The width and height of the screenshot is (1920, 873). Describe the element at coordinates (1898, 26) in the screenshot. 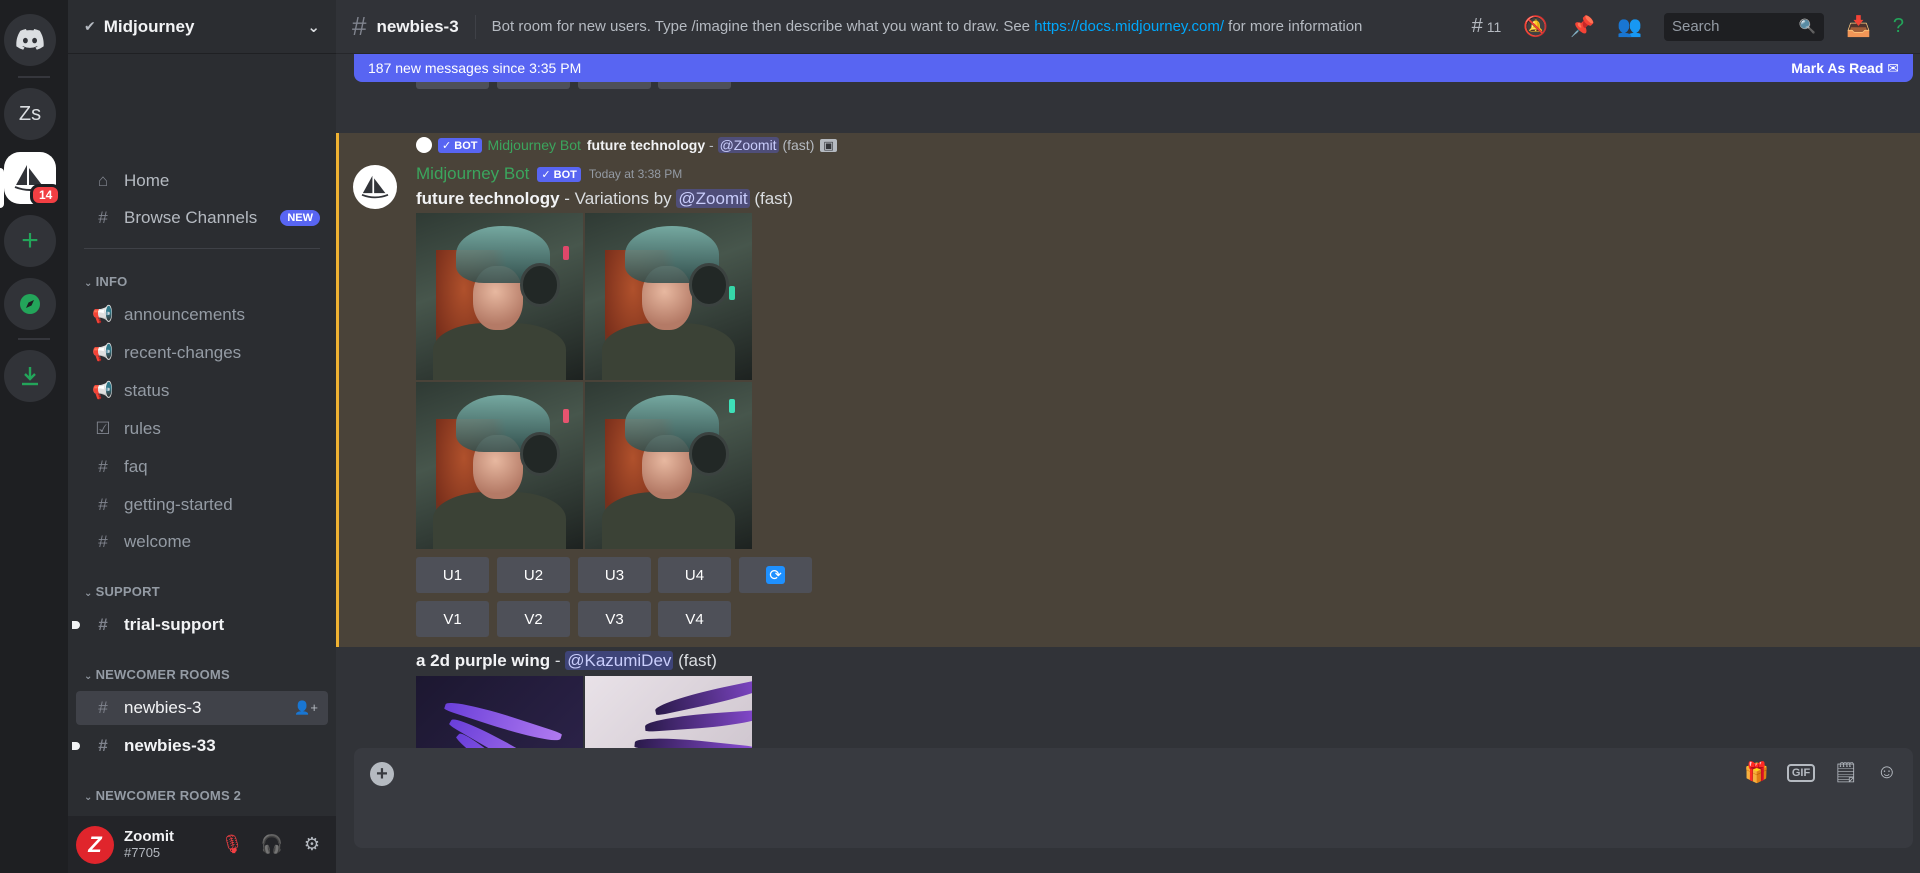

I see `help-icon: ?` at that location.